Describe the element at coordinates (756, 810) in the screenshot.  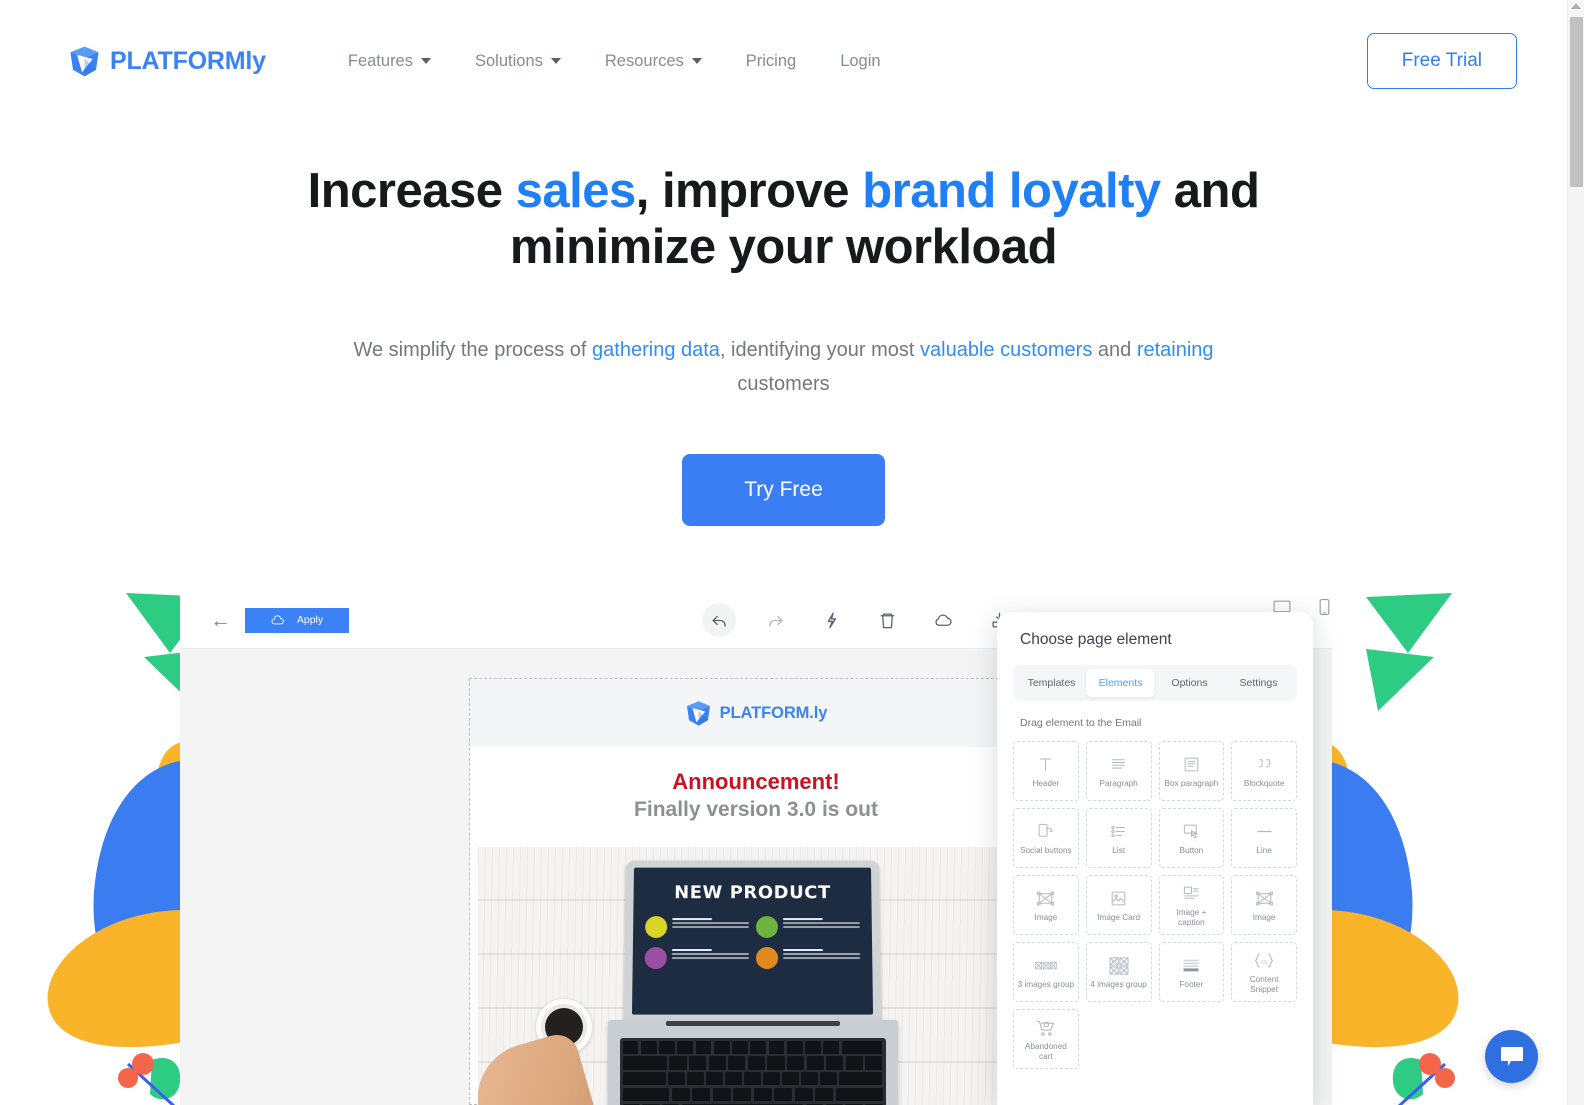
I see `announcement-subtitle: Finally version 3.0 is out` at that location.